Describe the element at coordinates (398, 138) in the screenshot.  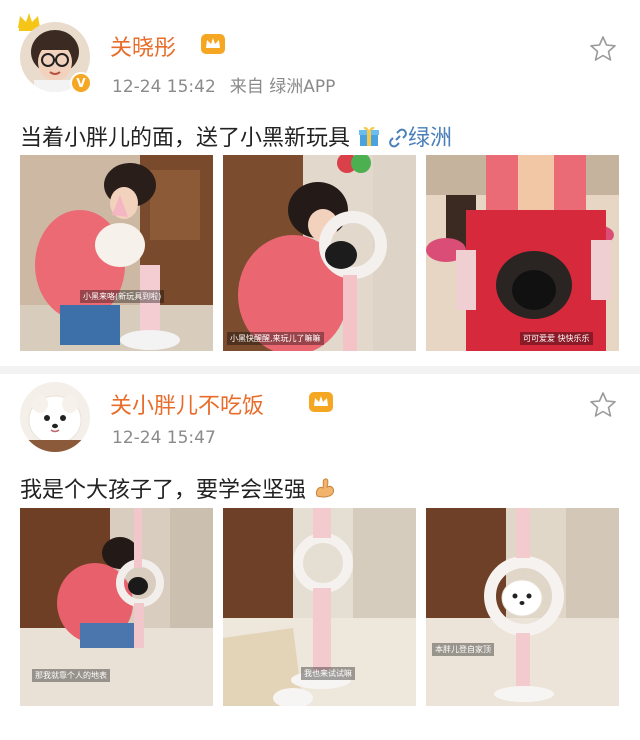
I see `link-icon` at that location.